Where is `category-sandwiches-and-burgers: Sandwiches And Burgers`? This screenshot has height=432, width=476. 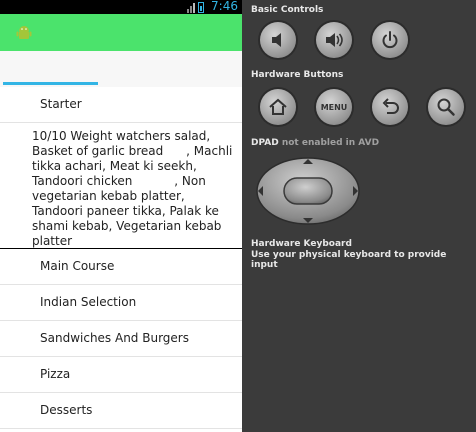 category-sandwiches-and-burgers: Sandwiches And Burgers is located at coordinates (121, 339).